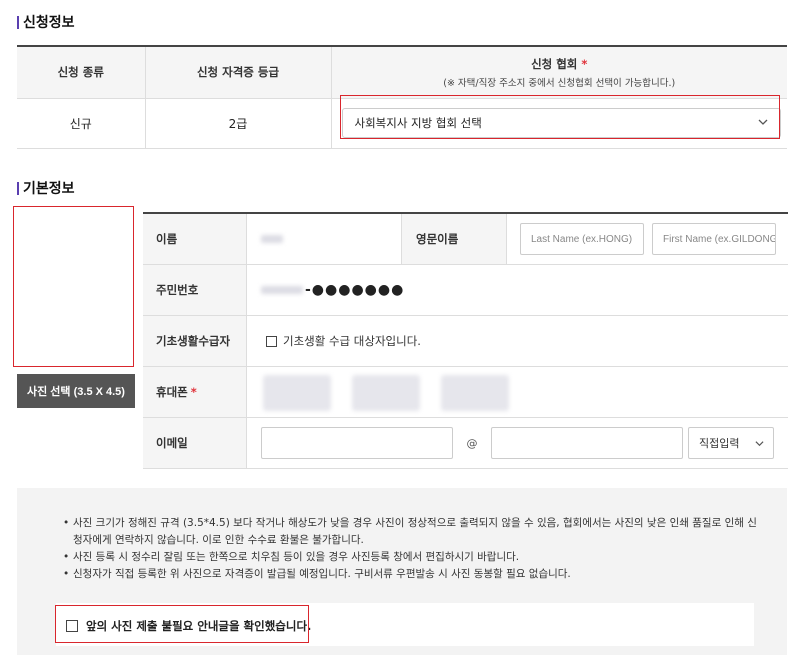  Describe the element at coordinates (714, 239) in the screenshot. I see `first-name-input: First Name (ex.GILDONG)` at that location.